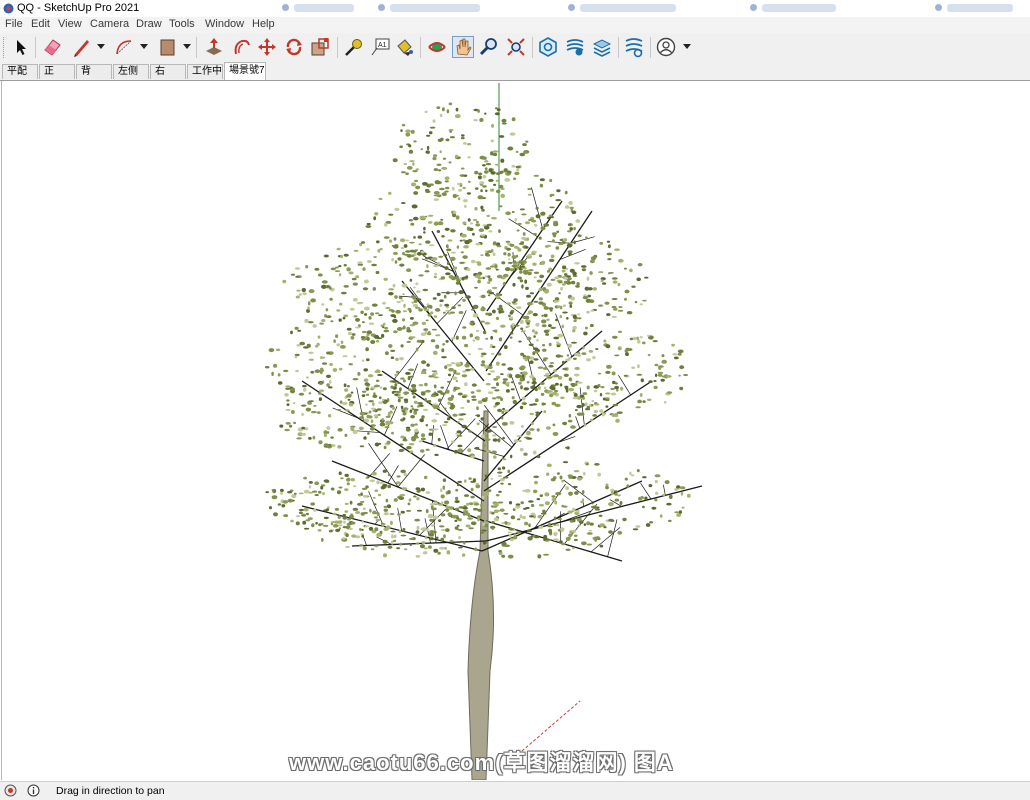 The width and height of the screenshot is (1030, 800). What do you see at coordinates (4, 47) in the screenshot?
I see `toolbar-grip` at bounding box center [4, 47].